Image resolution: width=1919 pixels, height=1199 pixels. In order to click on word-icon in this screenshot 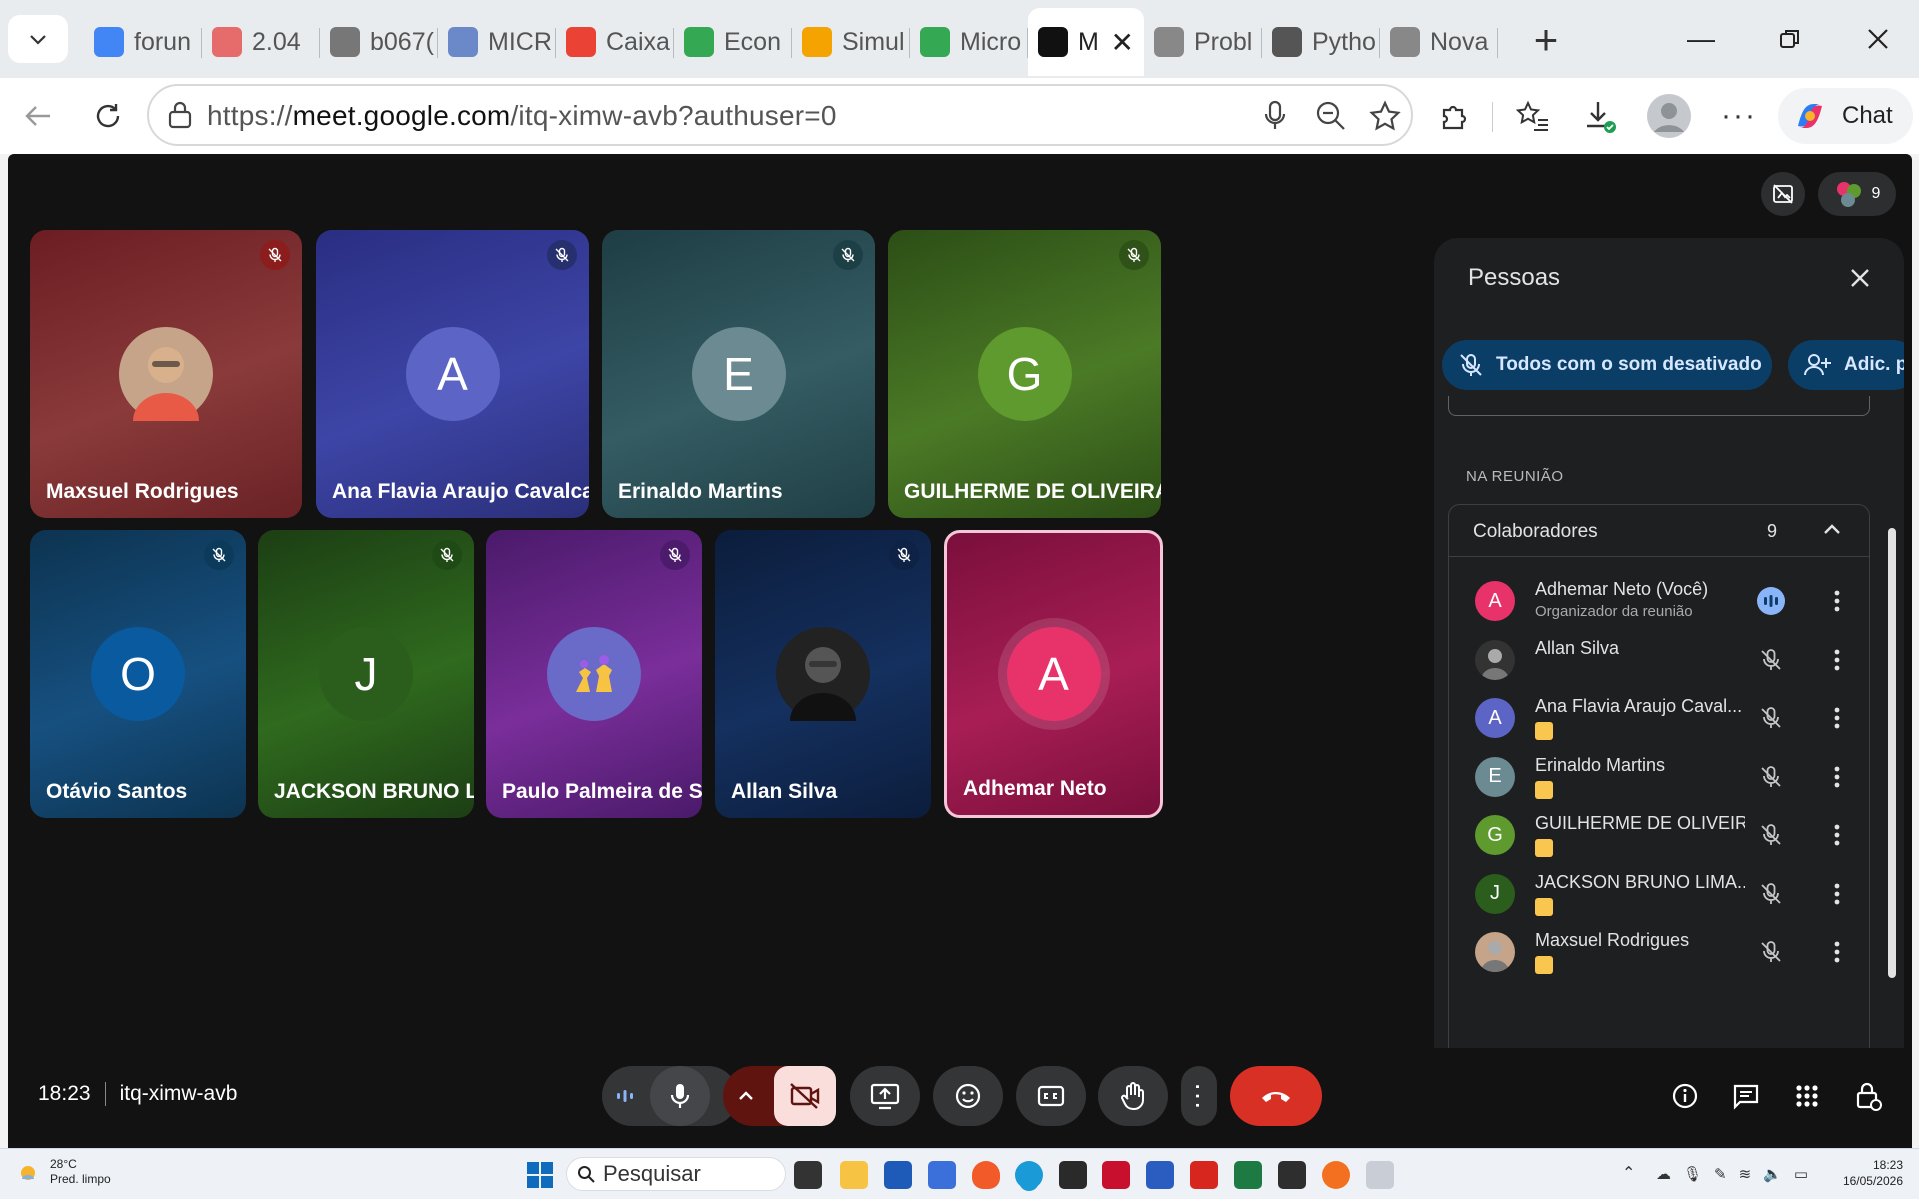, I will do `click(1160, 1175)`.